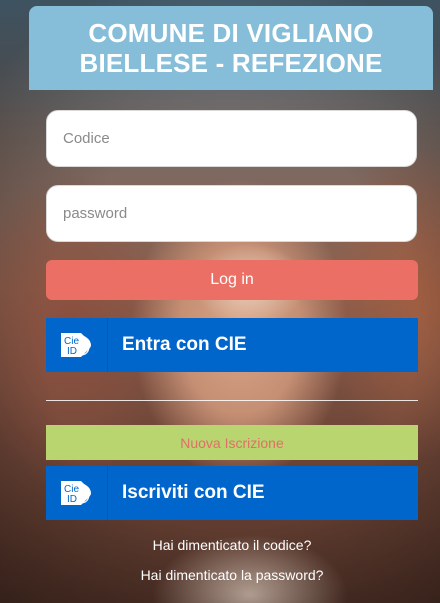  I want to click on divider, so click(232, 400).